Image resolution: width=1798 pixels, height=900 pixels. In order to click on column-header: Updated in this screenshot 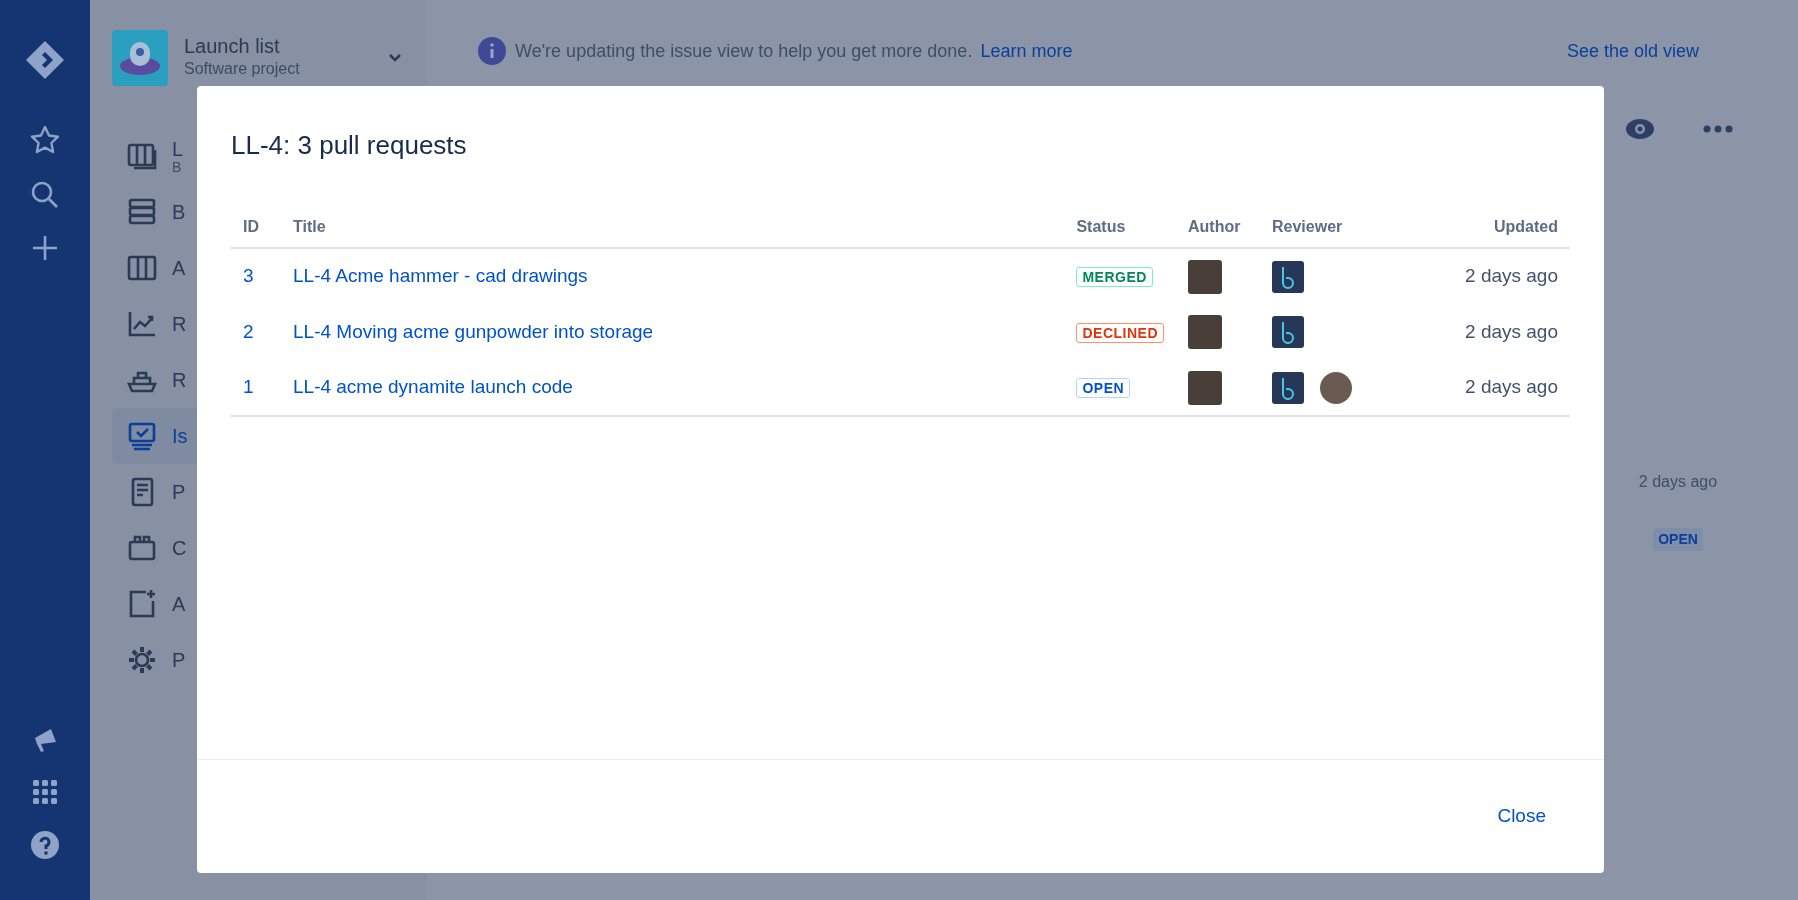, I will do `click(1495, 227)`.